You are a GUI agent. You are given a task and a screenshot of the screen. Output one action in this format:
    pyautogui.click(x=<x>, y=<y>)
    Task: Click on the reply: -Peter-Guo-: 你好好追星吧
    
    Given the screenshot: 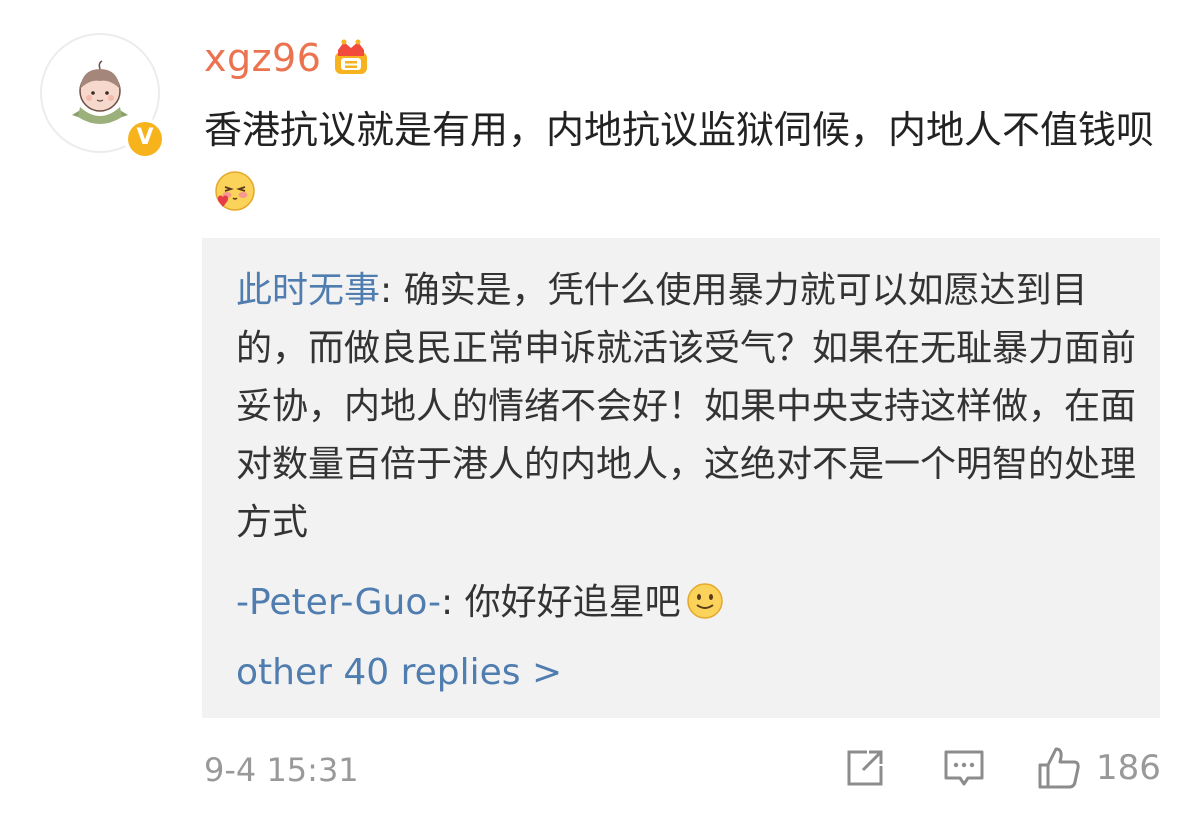 What is the action you would take?
    pyautogui.click(x=686, y=603)
    